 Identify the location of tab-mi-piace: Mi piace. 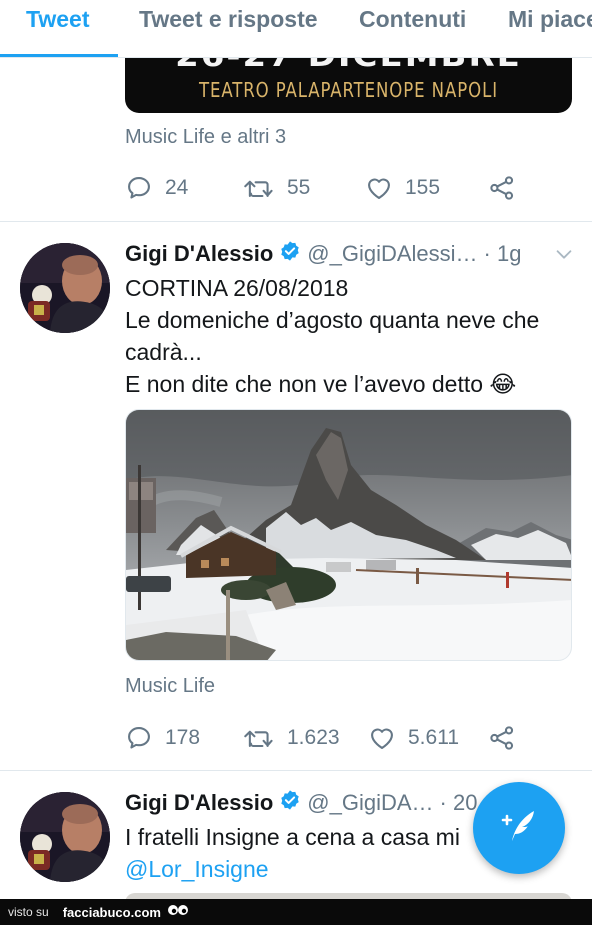
(550, 19).